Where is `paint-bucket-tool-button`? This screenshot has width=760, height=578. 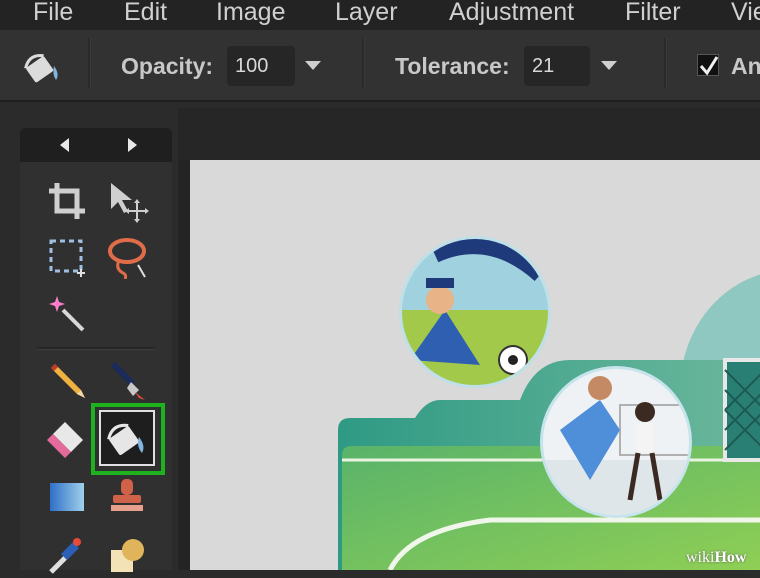 paint-bucket-tool-button is located at coordinates (127, 438).